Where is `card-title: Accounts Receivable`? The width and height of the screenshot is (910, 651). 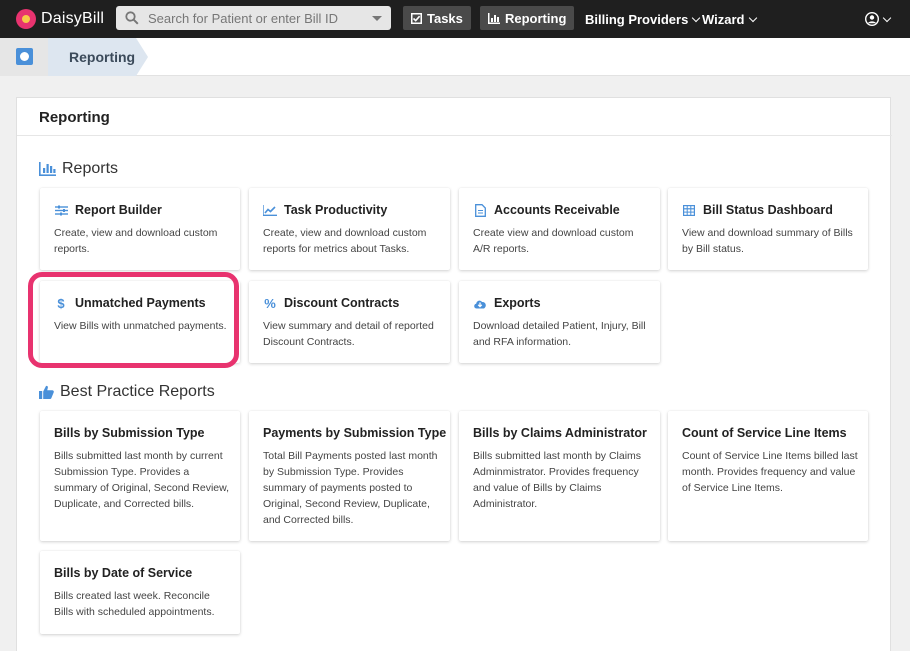
card-title: Accounts Receivable is located at coordinates (557, 210).